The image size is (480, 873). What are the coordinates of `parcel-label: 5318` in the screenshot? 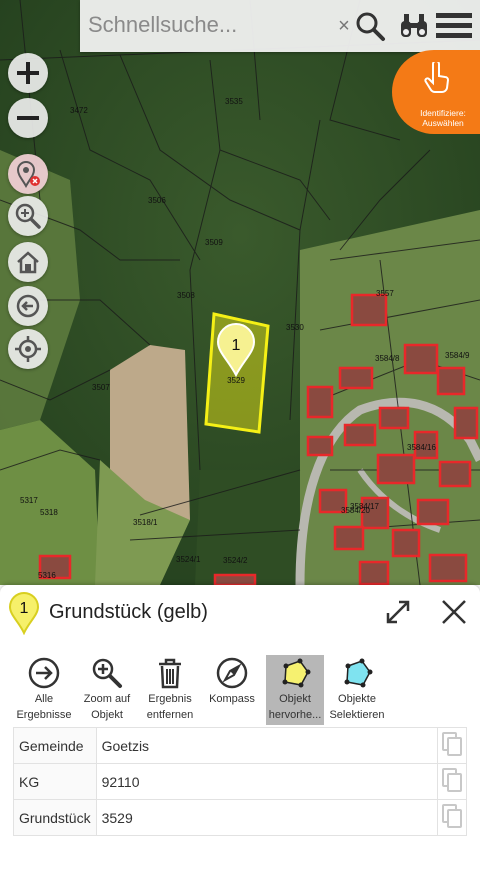 It's located at (49, 512).